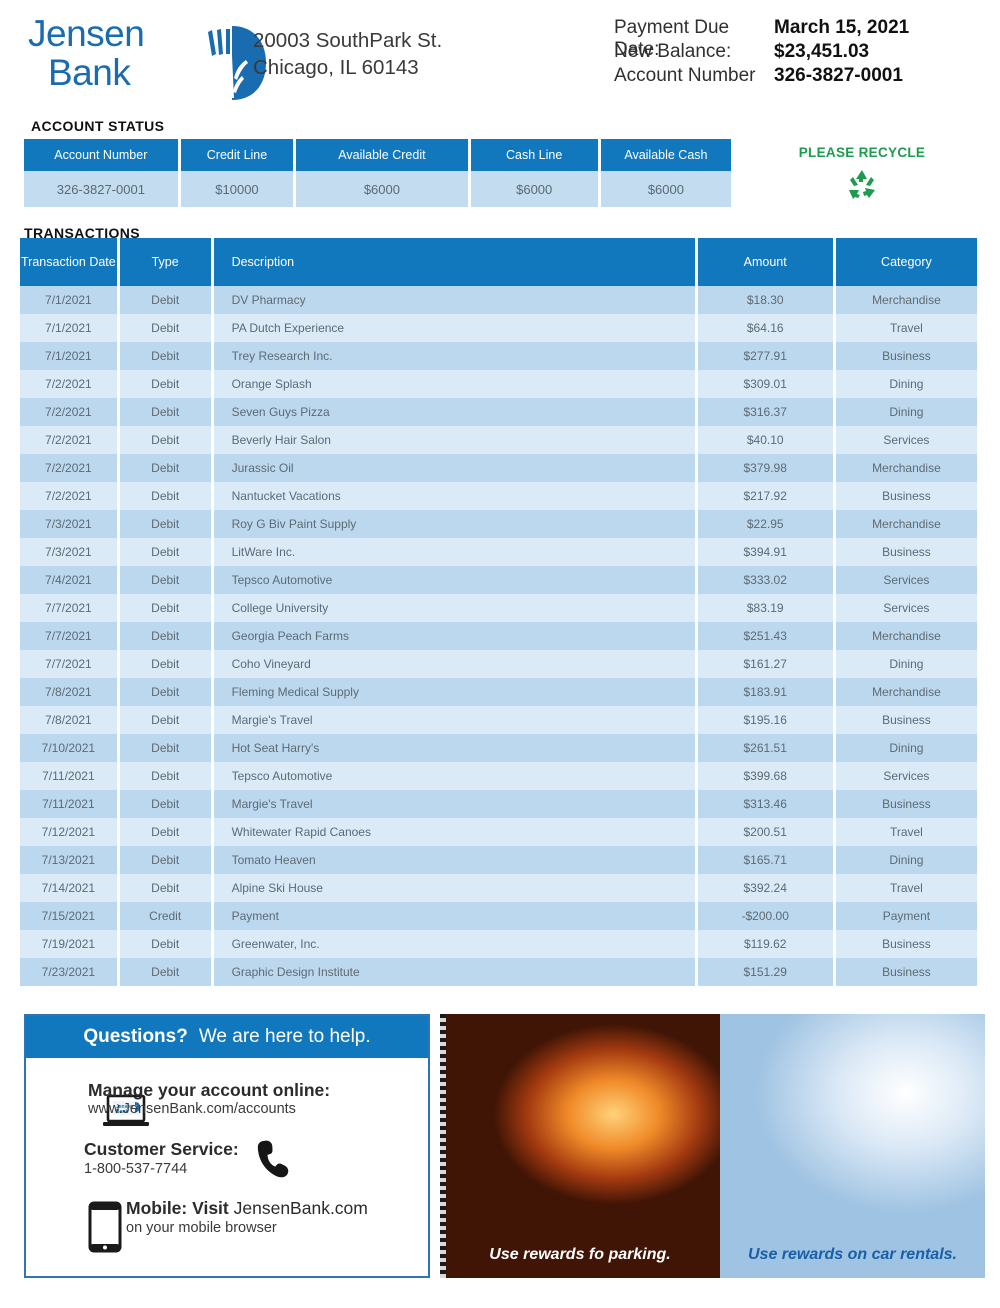 This screenshot has height=1308, width=1000. Describe the element at coordinates (455, 972) in the screenshot. I see `transaction-description: Graphic Design Institute` at that location.